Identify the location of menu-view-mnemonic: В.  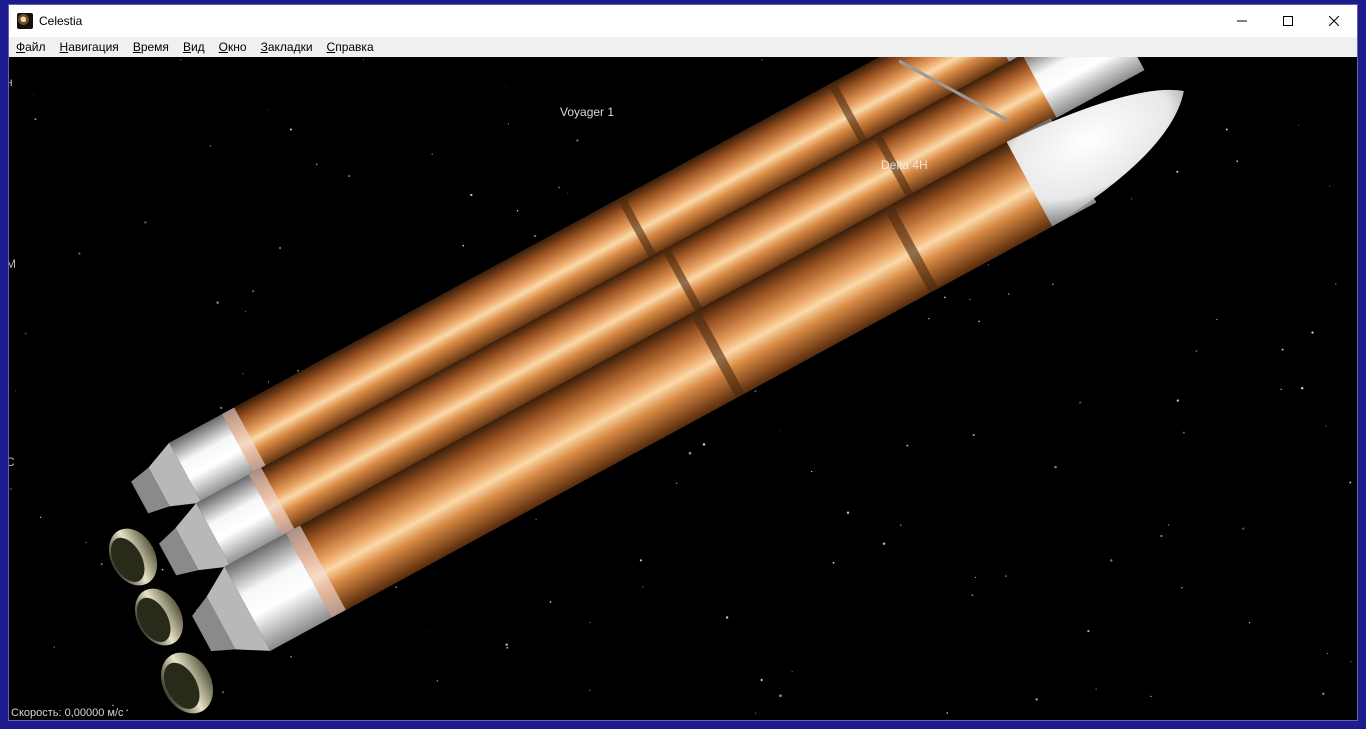
(186, 47).